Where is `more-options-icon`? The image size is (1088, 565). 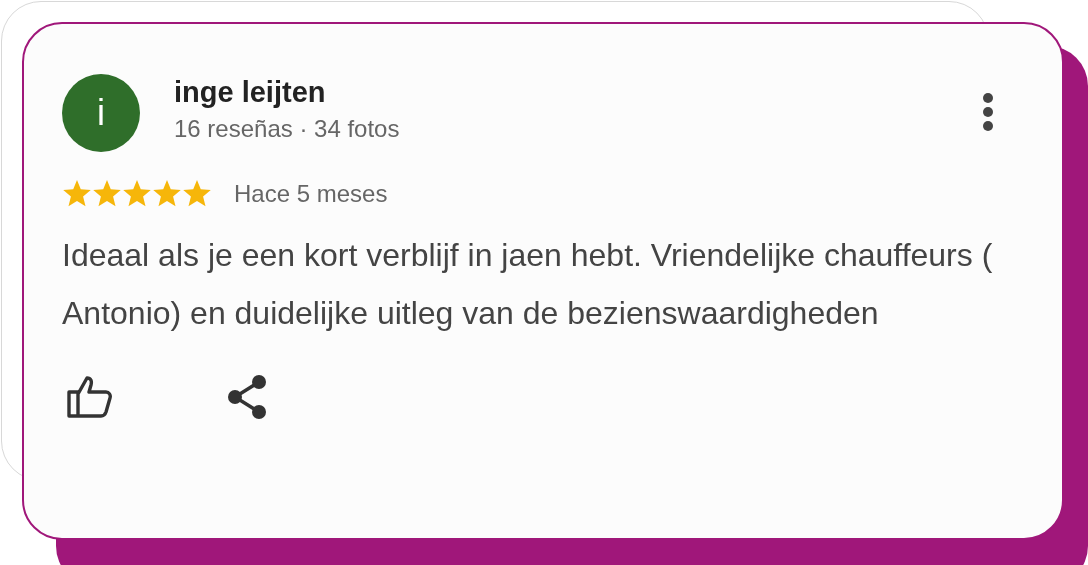
more-options-icon is located at coordinates (988, 112).